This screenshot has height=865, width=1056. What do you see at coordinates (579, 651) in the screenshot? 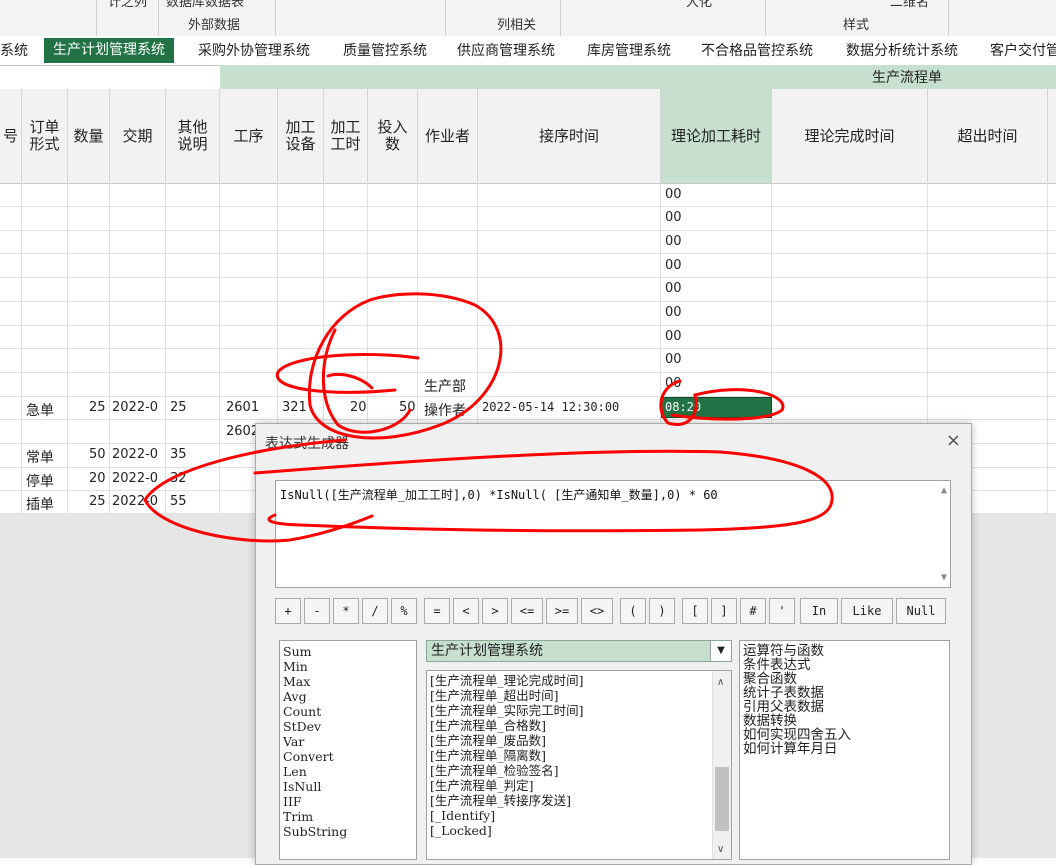
I see `module-select: 生产计划管理系统 ▼` at bounding box center [579, 651].